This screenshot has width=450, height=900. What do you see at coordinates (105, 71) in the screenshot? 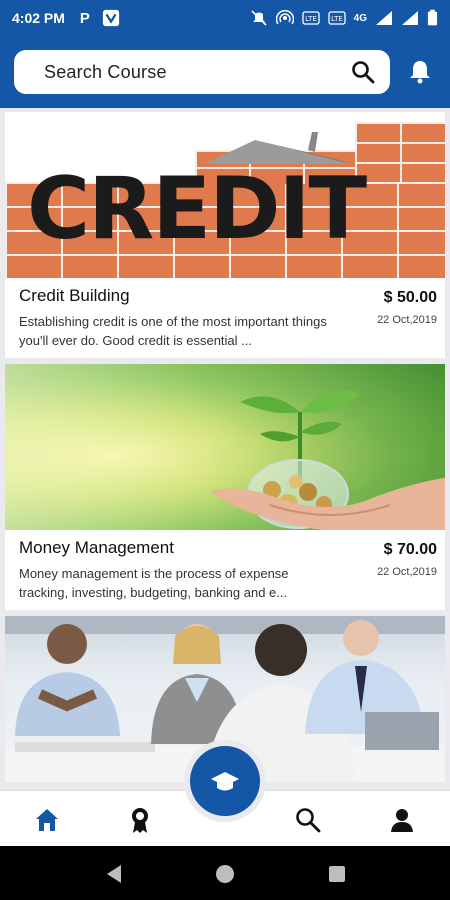
I see `search-placeholder: Search Course` at bounding box center [105, 71].